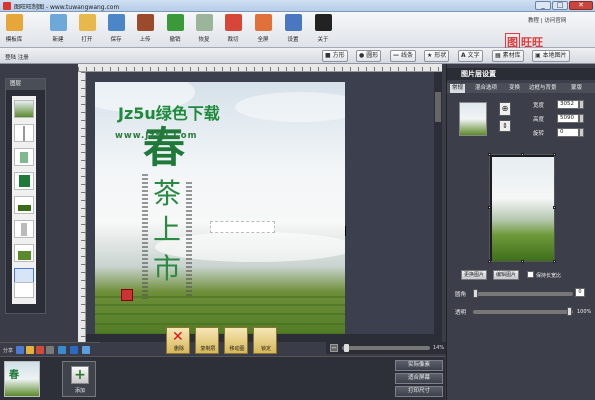  I want to click on rotate-spinner, so click(581, 132).